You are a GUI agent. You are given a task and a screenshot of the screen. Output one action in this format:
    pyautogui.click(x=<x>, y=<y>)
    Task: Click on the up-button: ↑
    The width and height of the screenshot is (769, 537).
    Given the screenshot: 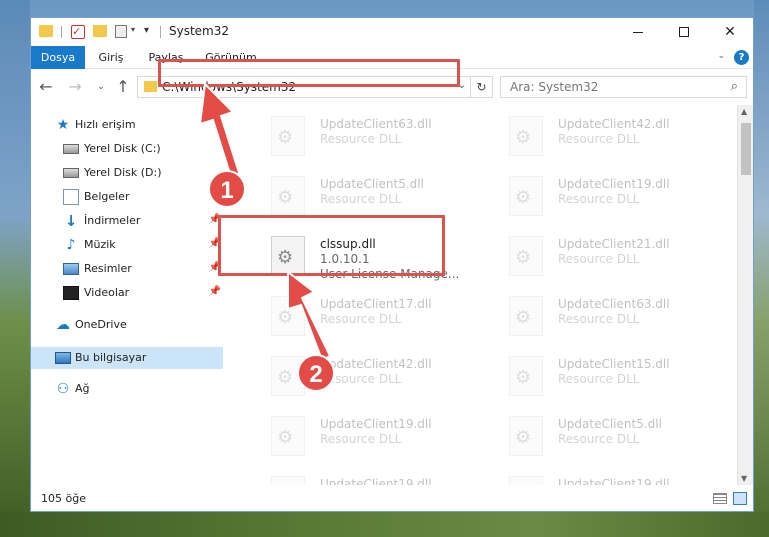 What is the action you would take?
    pyautogui.click(x=123, y=87)
    